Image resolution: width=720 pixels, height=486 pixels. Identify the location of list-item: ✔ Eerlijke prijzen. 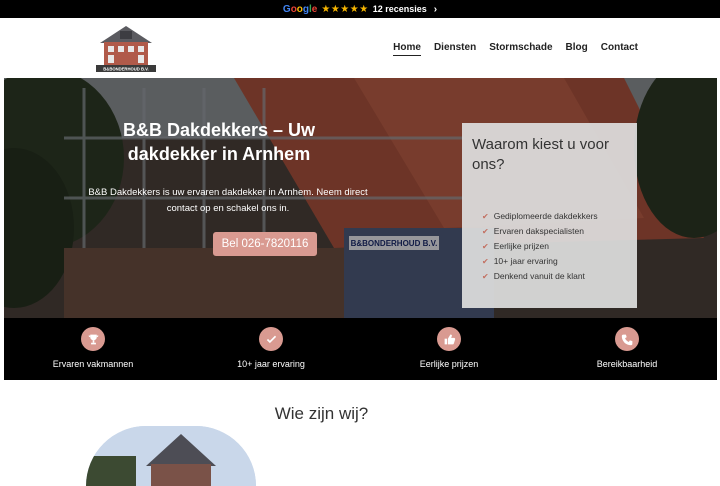
(554, 246).